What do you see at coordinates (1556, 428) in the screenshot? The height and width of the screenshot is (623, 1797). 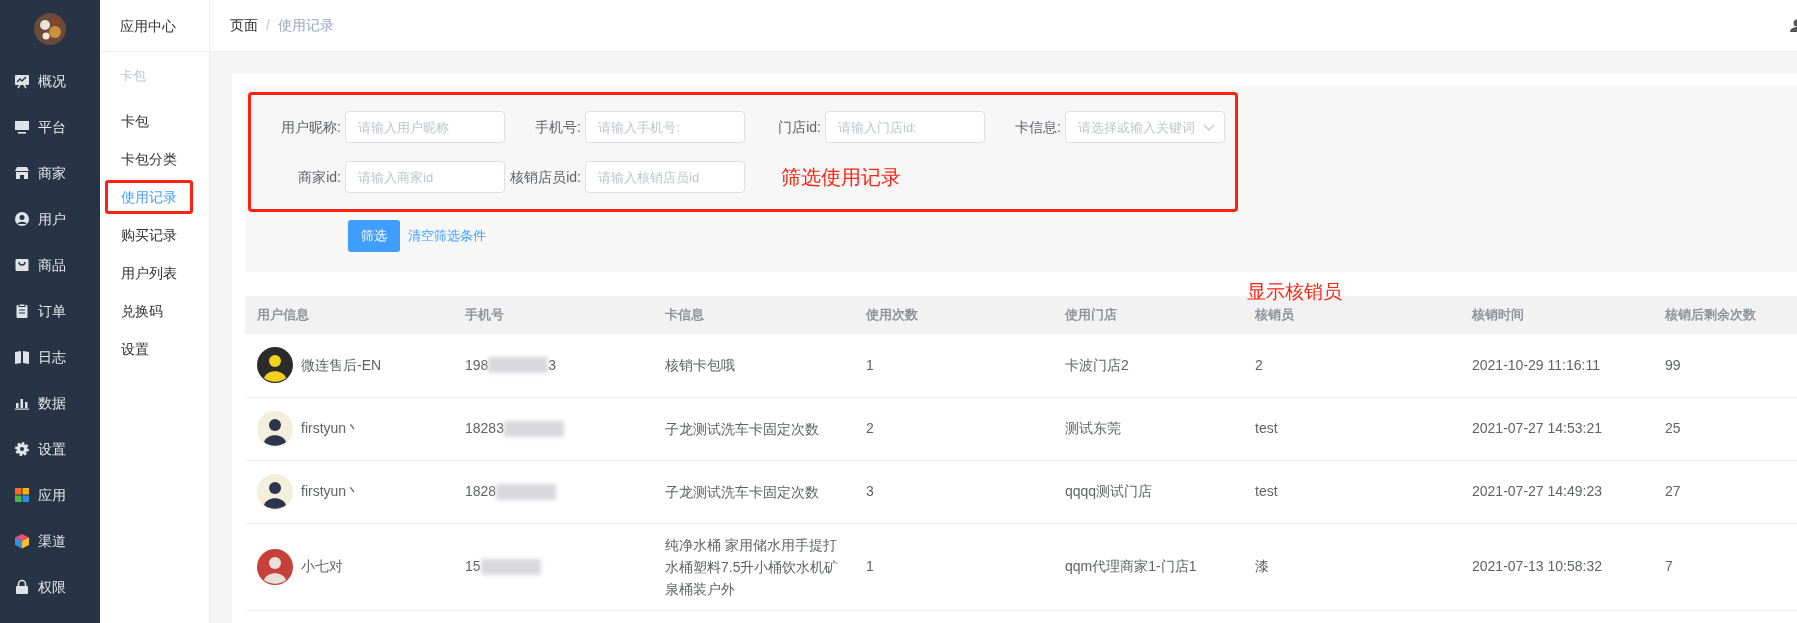 I see `table-cell: 2021-07-27 14:53:21` at bounding box center [1556, 428].